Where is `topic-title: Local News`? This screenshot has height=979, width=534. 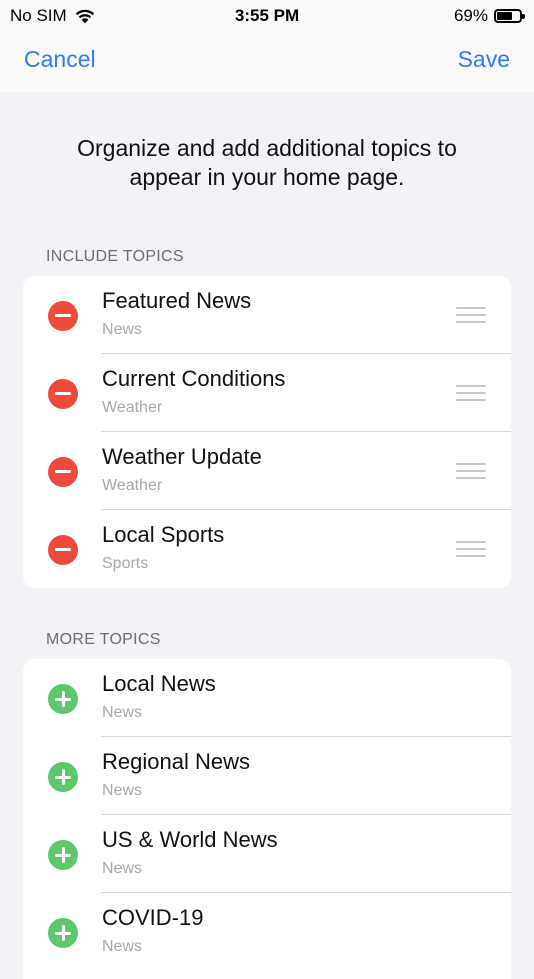 topic-title: Local News is located at coordinates (159, 683).